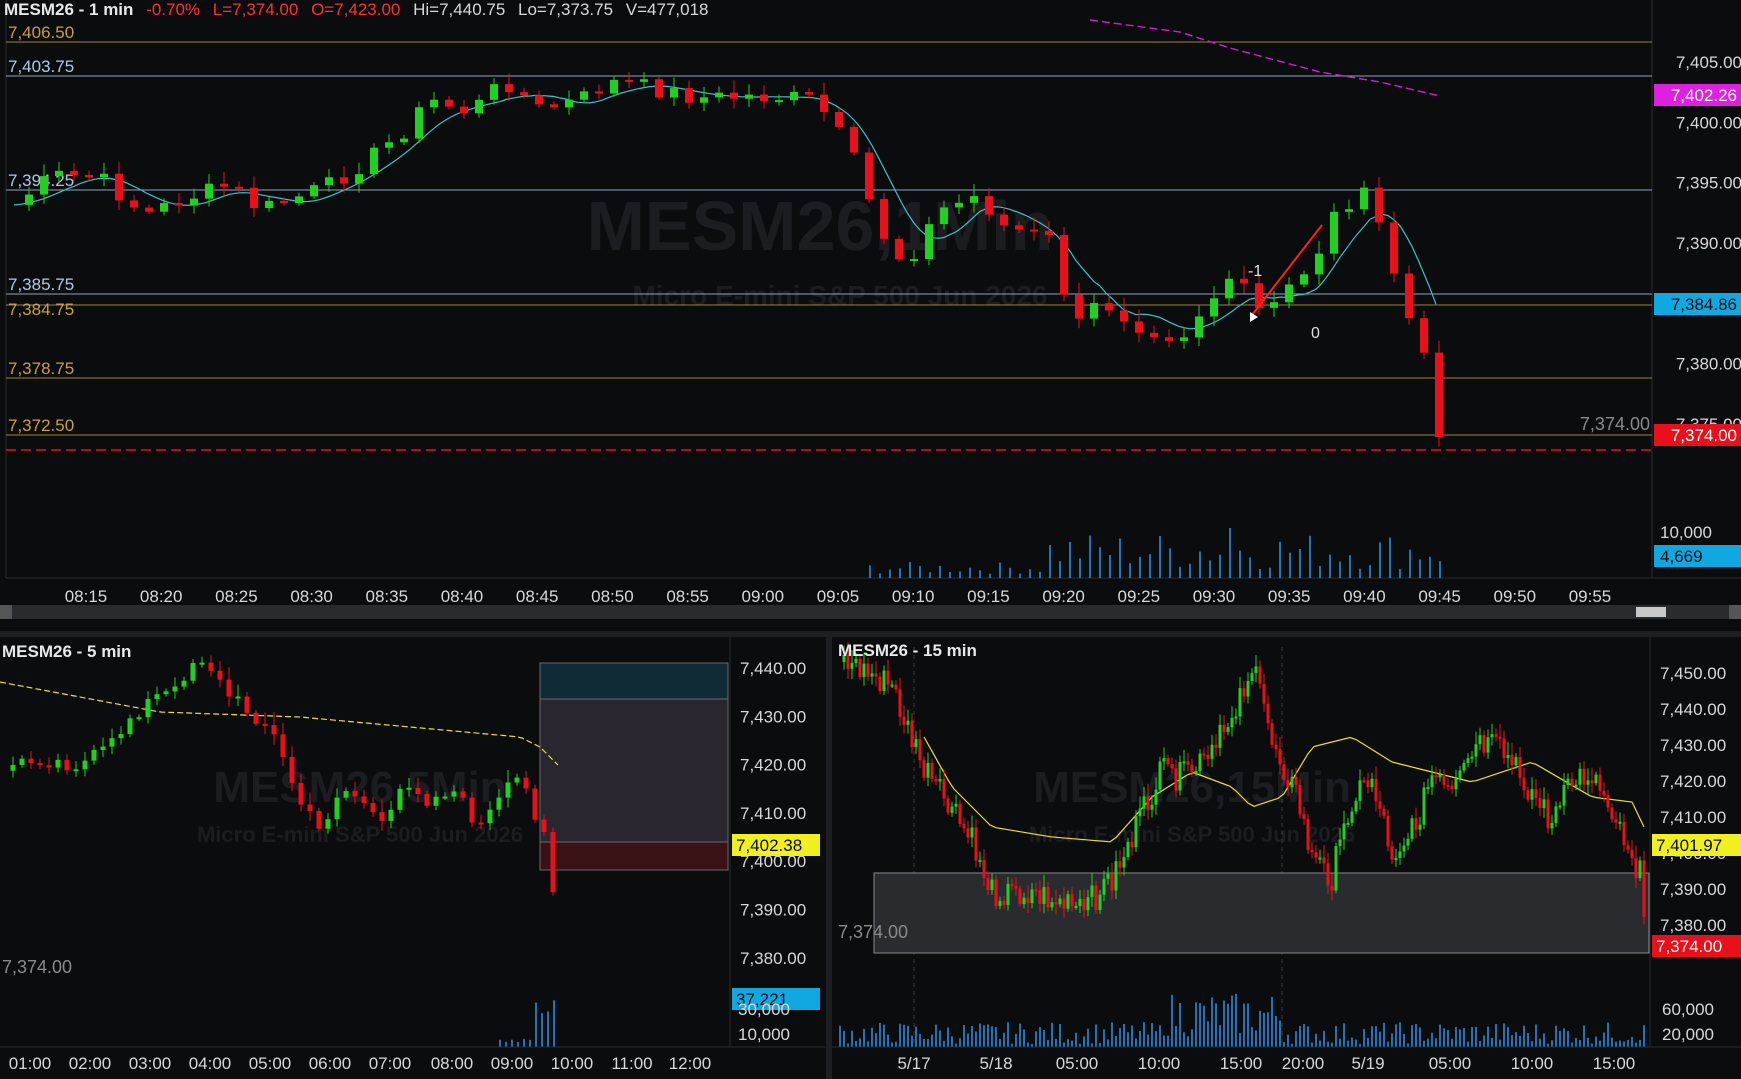 The height and width of the screenshot is (1079, 1741). Describe the element at coordinates (6, 612) in the screenshot. I see `scroll-left-button` at that location.